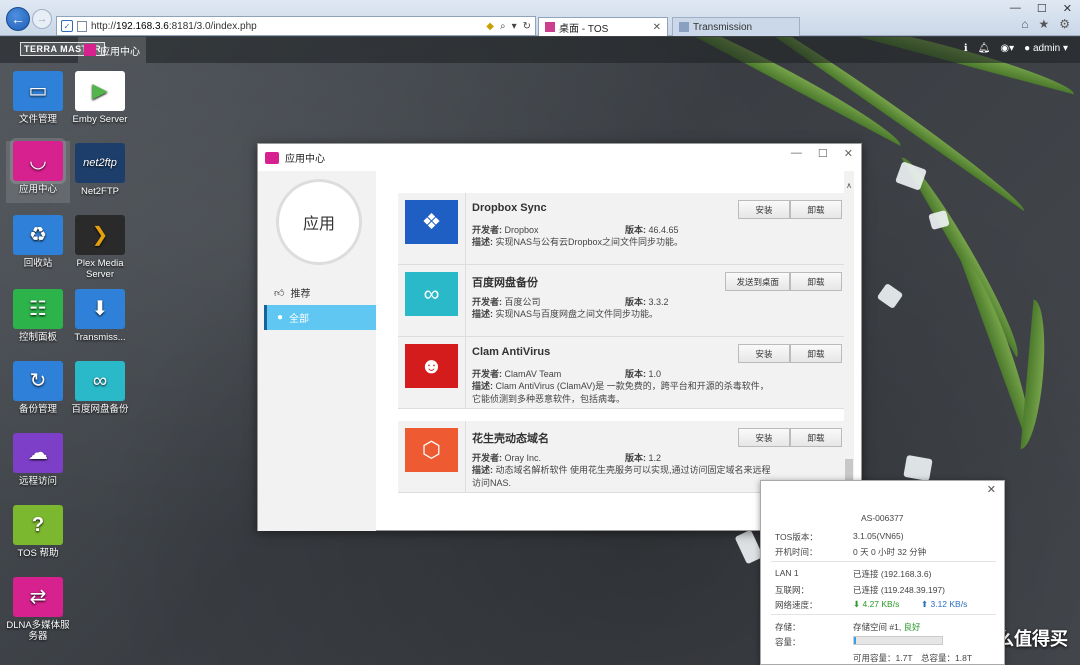  I want to click on desktop-icon-emby: ▶ Emby Server, so click(100, 98).